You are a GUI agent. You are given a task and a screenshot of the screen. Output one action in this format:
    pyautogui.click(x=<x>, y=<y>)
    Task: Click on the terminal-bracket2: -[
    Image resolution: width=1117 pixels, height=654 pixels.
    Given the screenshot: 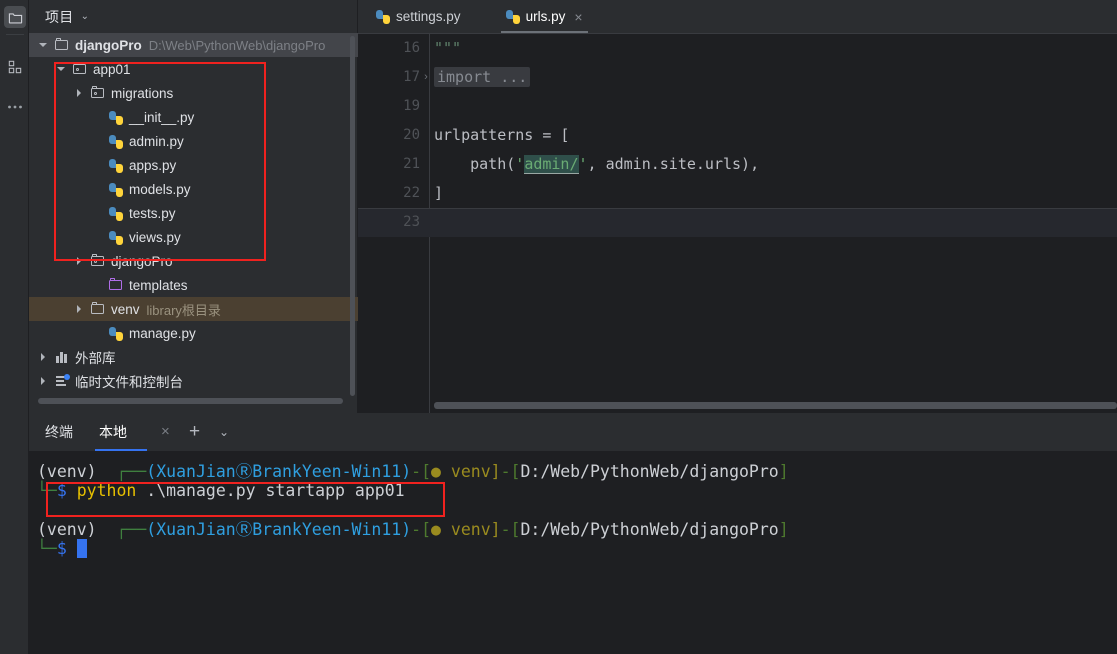 What is the action you would take?
    pyautogui.click(x=510, y=471)
    